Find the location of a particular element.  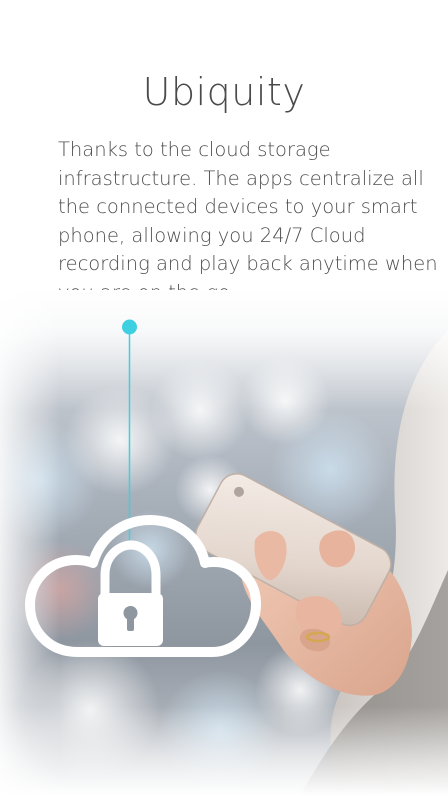

dot-icon is located at coordinates (129, 327).